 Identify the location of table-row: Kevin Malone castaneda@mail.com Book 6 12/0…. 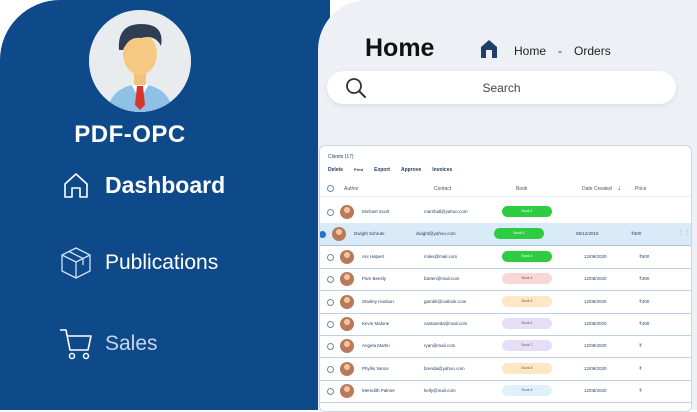
(505, 324).